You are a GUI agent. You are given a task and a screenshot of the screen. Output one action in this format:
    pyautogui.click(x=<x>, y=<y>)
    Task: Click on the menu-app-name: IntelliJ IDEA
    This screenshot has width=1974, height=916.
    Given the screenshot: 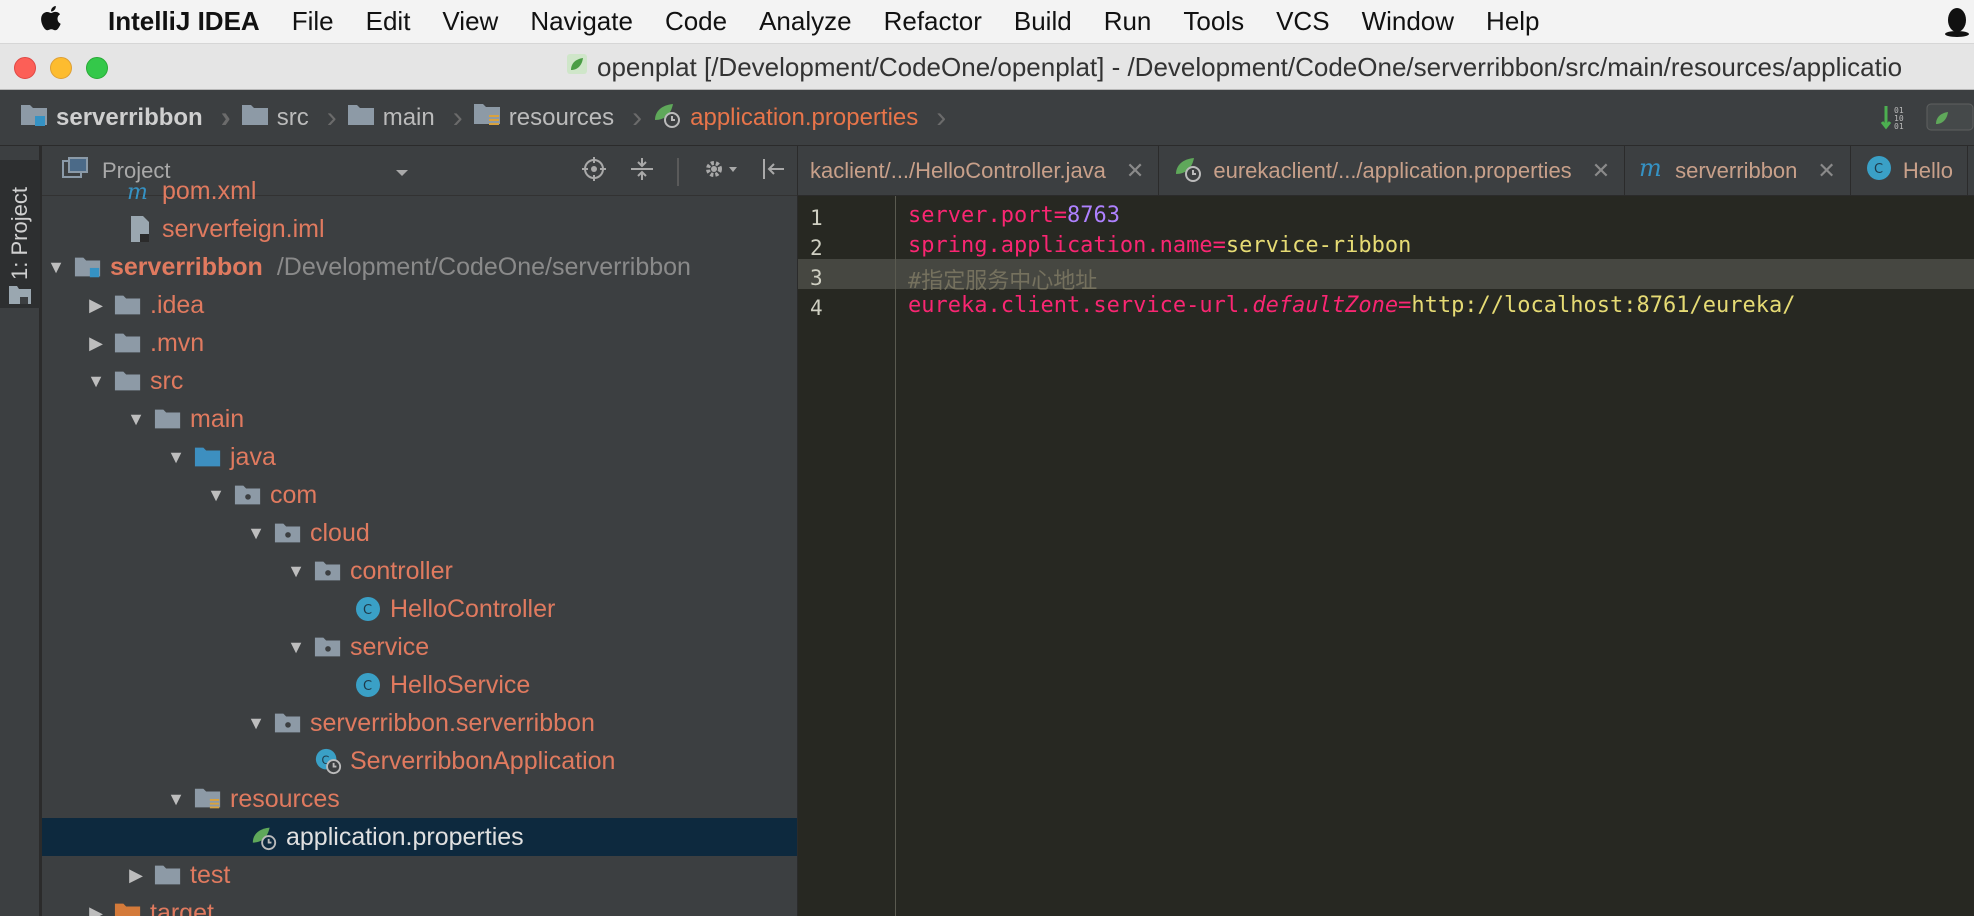 What is the action you would take?
    pyautogui.click(x=168, y=21)
    